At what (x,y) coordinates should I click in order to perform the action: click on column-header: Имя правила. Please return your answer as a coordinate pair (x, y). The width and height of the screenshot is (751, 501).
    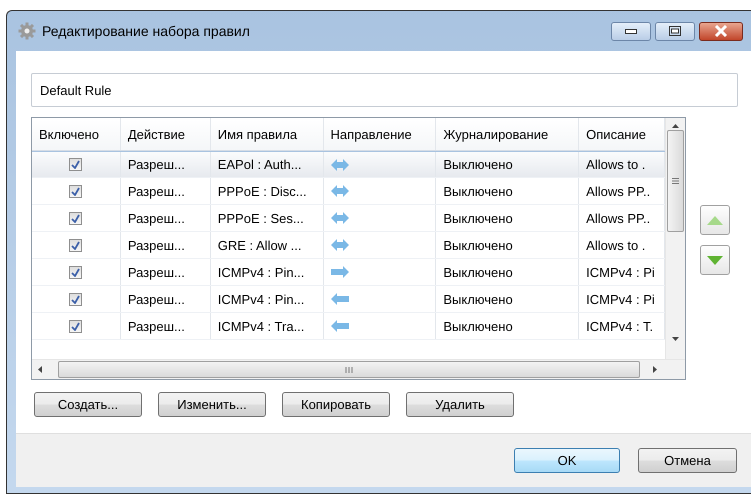
    Looking at the image, I should click on (267, 134).